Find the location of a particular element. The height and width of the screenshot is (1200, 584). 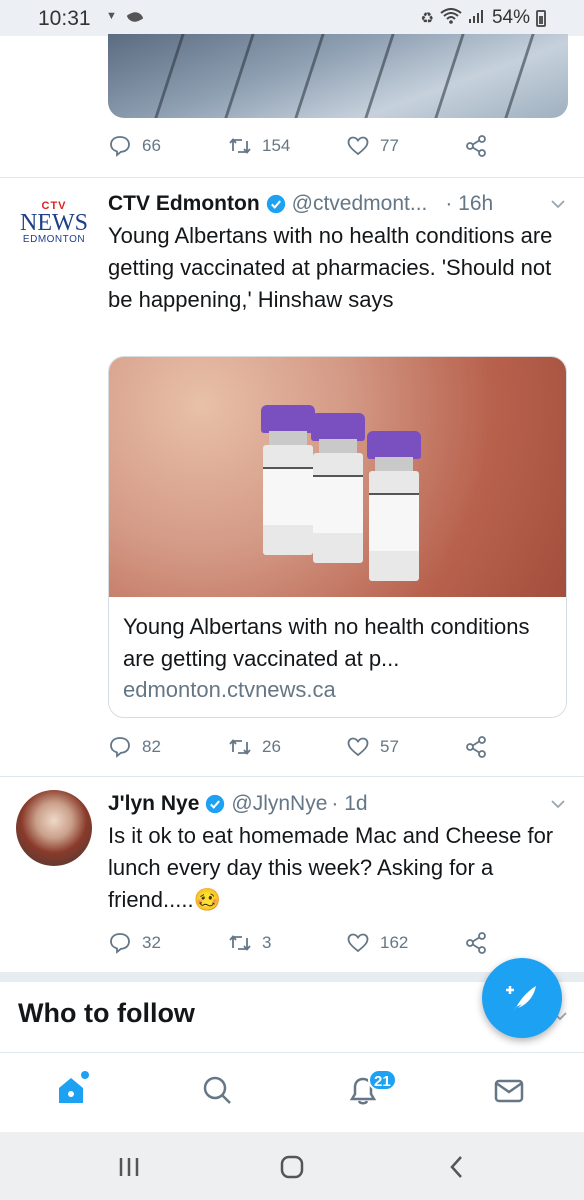

tweet-time: · 1d is located at coordinates (349, 803).